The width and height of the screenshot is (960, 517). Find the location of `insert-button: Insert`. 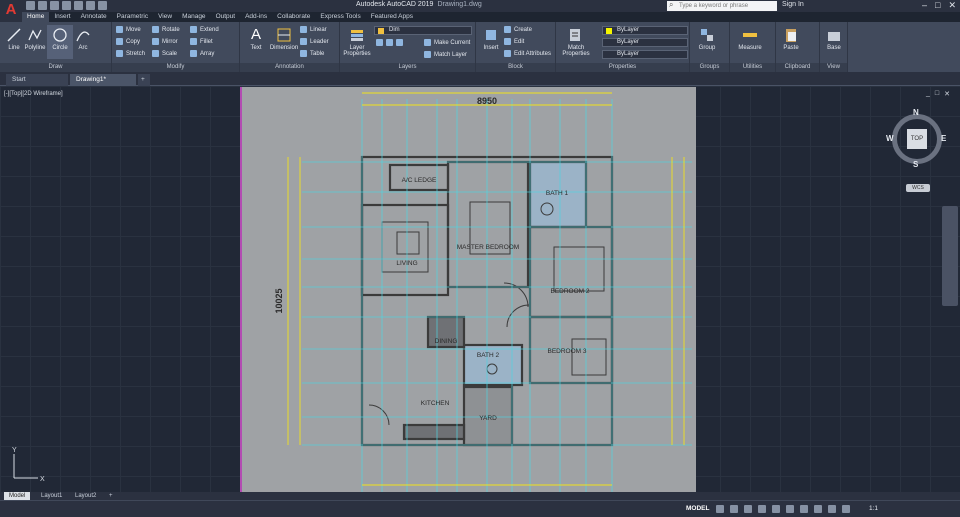

insert-button: Insert is located at coordinates (491, 42).